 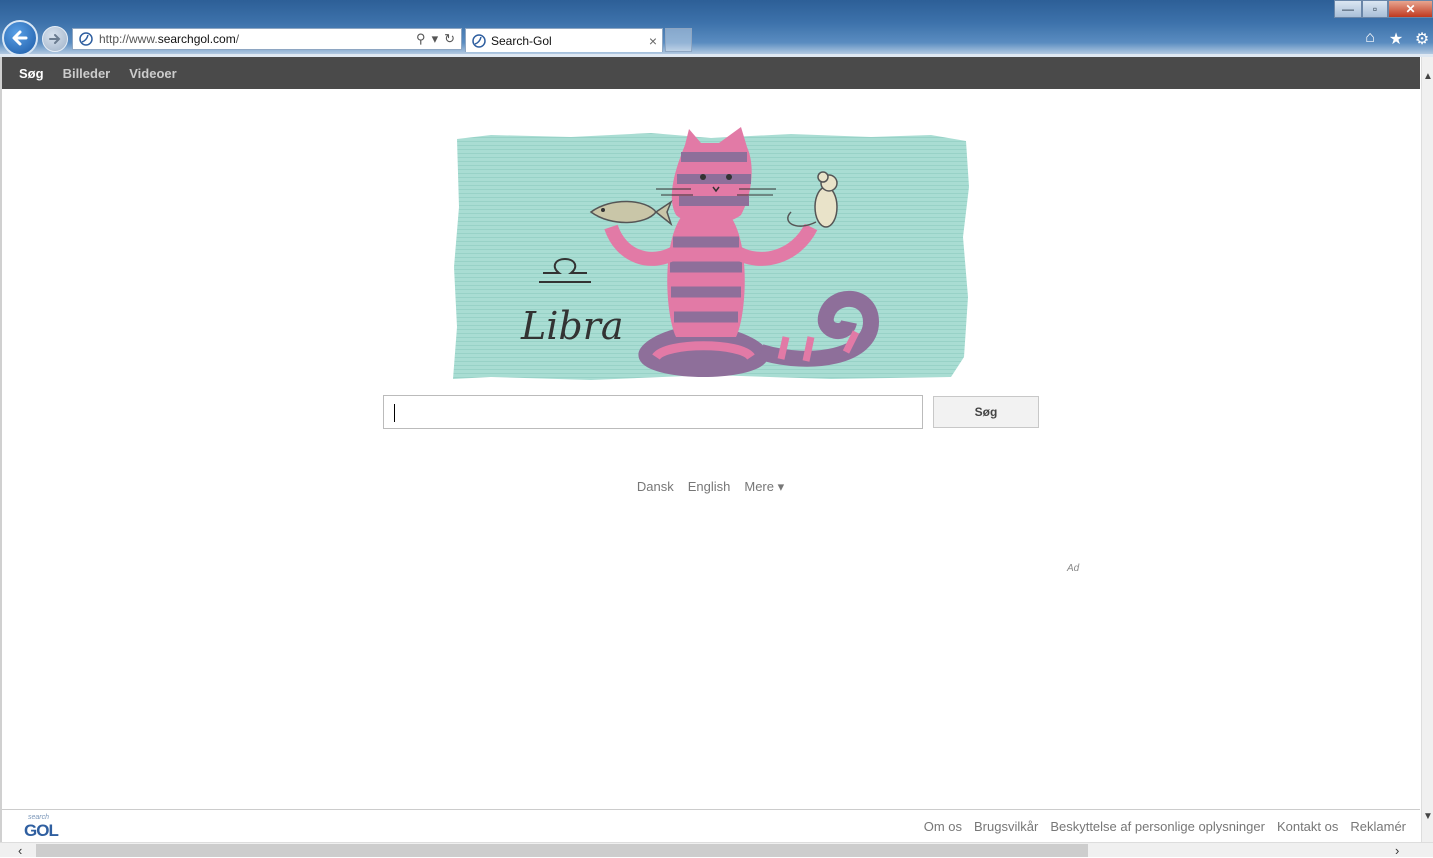 I want to click on tools-gear-icon: ⚙, so click(x=1422, y=39).